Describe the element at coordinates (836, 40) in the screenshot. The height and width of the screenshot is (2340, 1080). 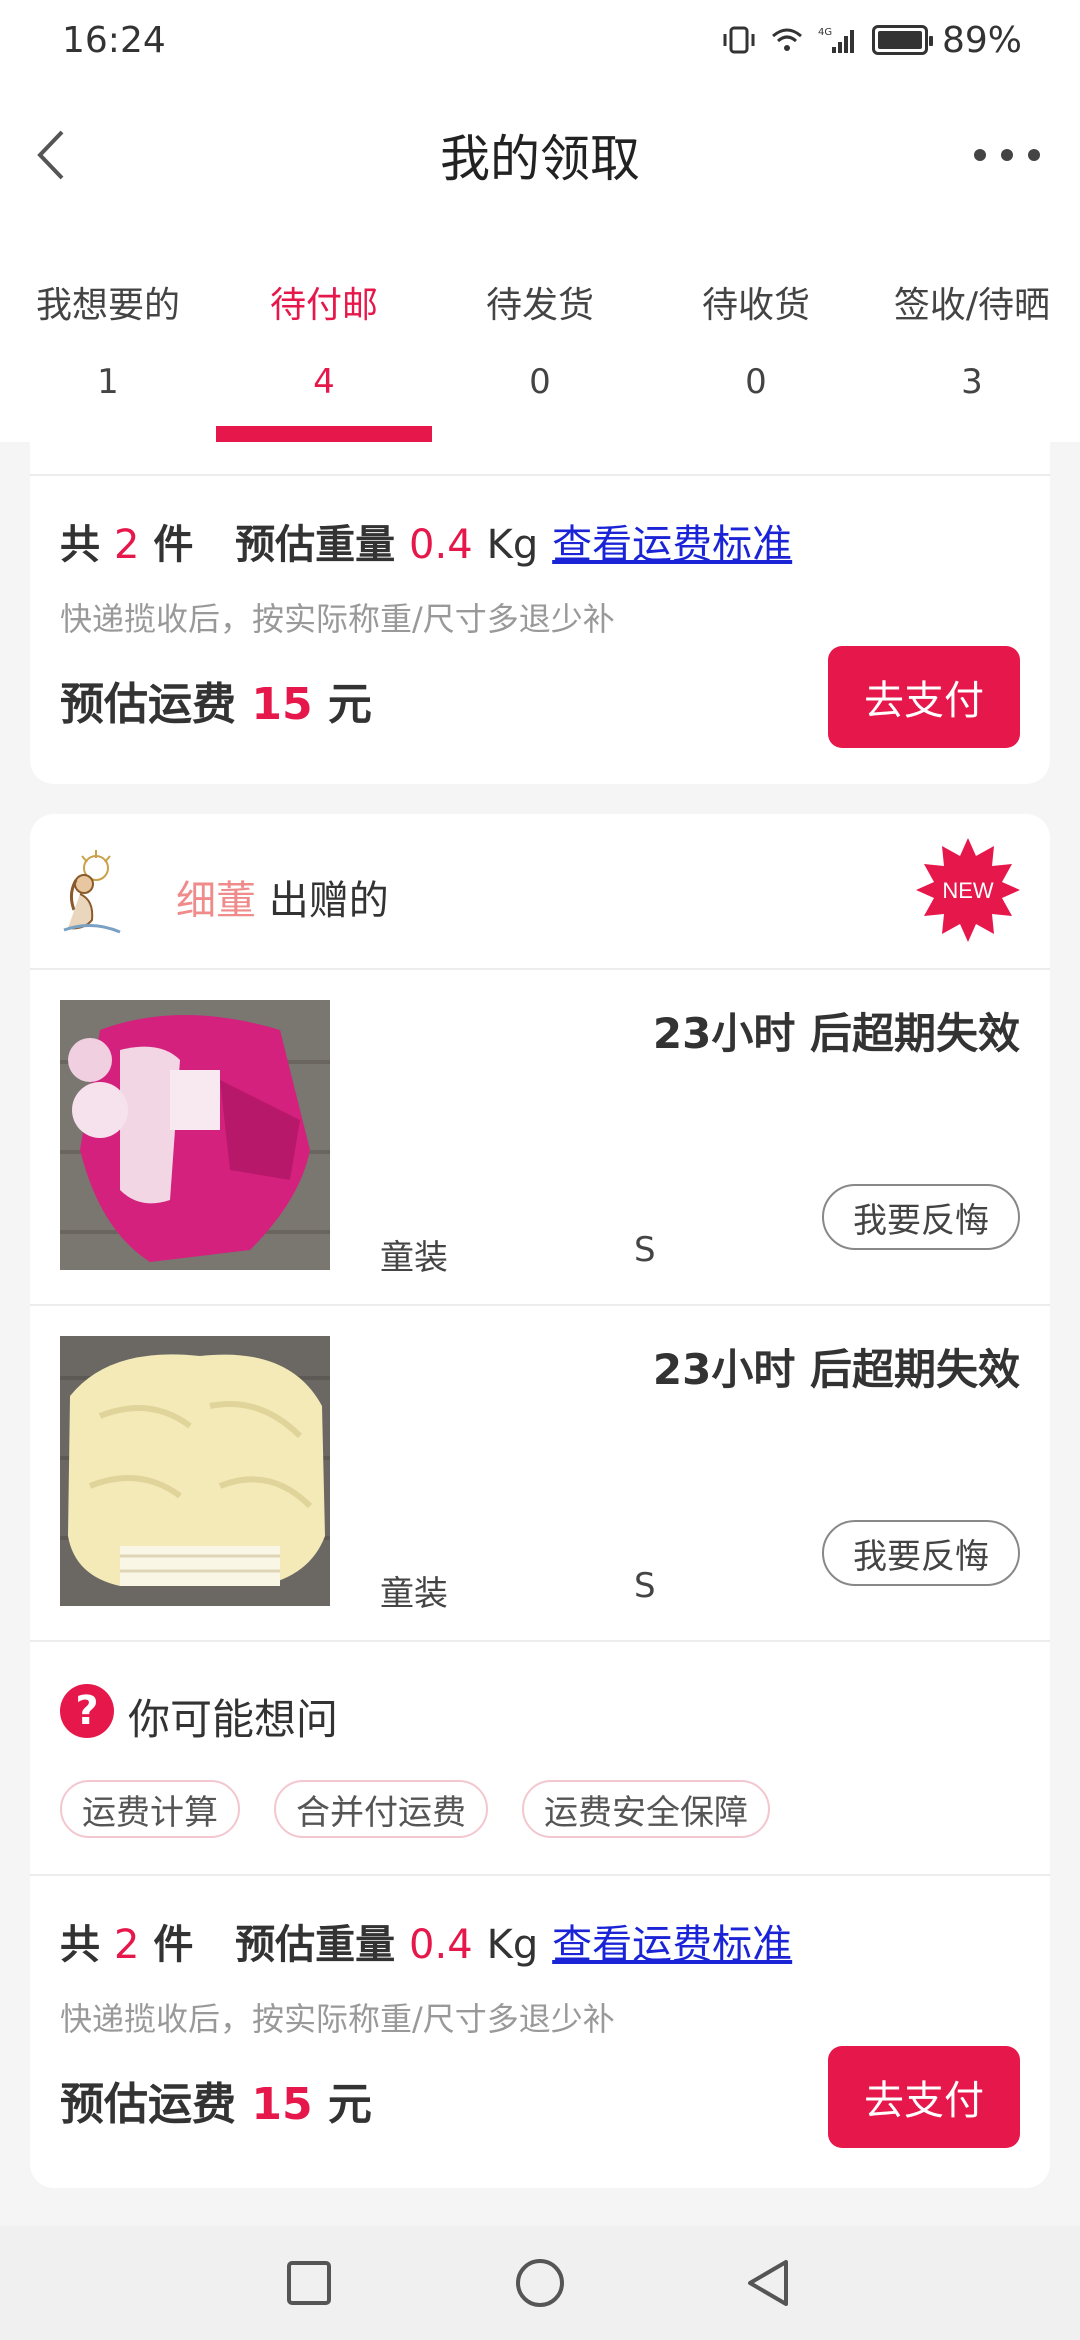
I see `cell-signal-icon: 4G` at that location.